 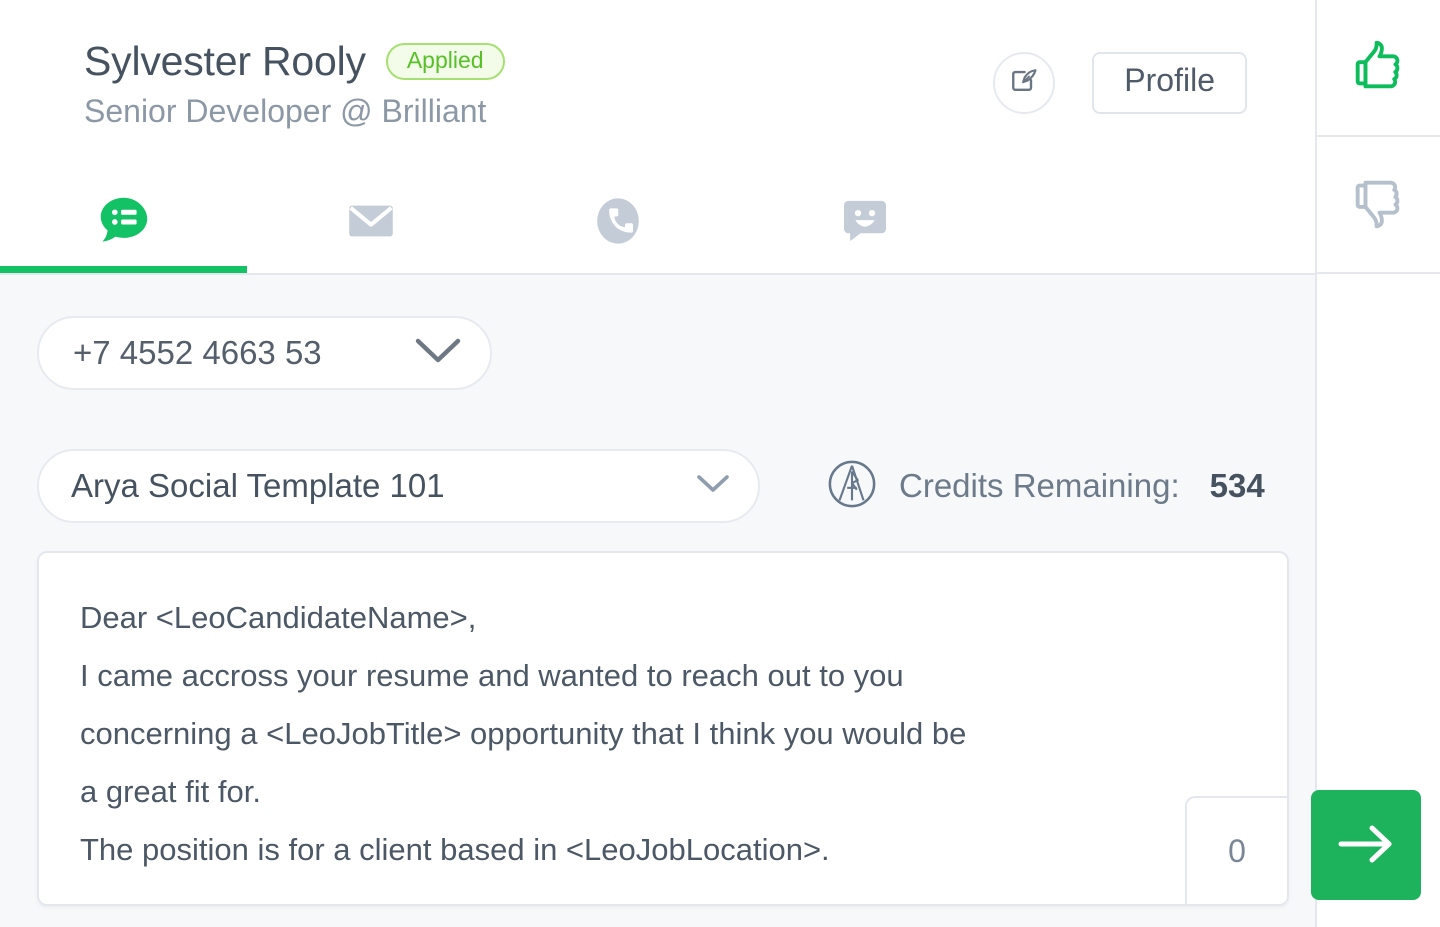 I want to click on header-actions: Profile, so click(x=1120, y=83).